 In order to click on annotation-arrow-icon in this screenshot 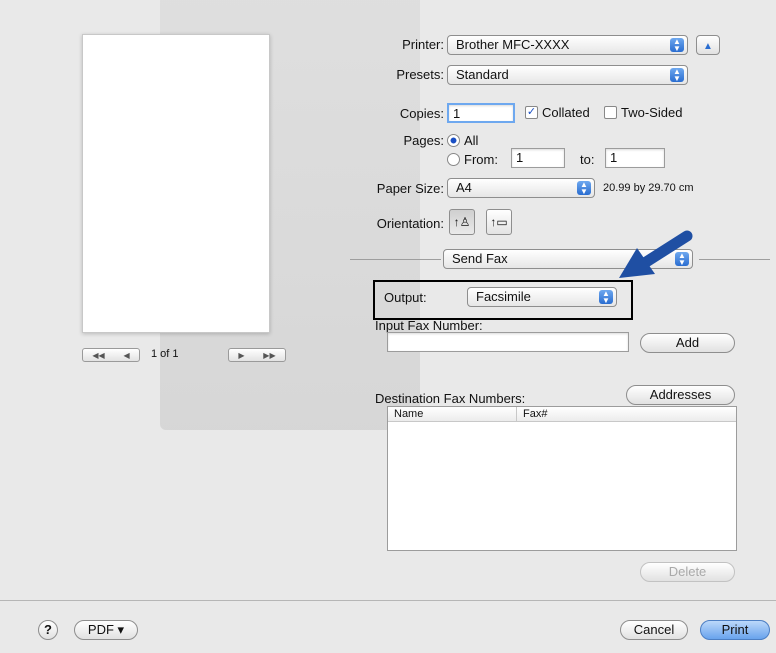, I will do `click(656, 254)`.